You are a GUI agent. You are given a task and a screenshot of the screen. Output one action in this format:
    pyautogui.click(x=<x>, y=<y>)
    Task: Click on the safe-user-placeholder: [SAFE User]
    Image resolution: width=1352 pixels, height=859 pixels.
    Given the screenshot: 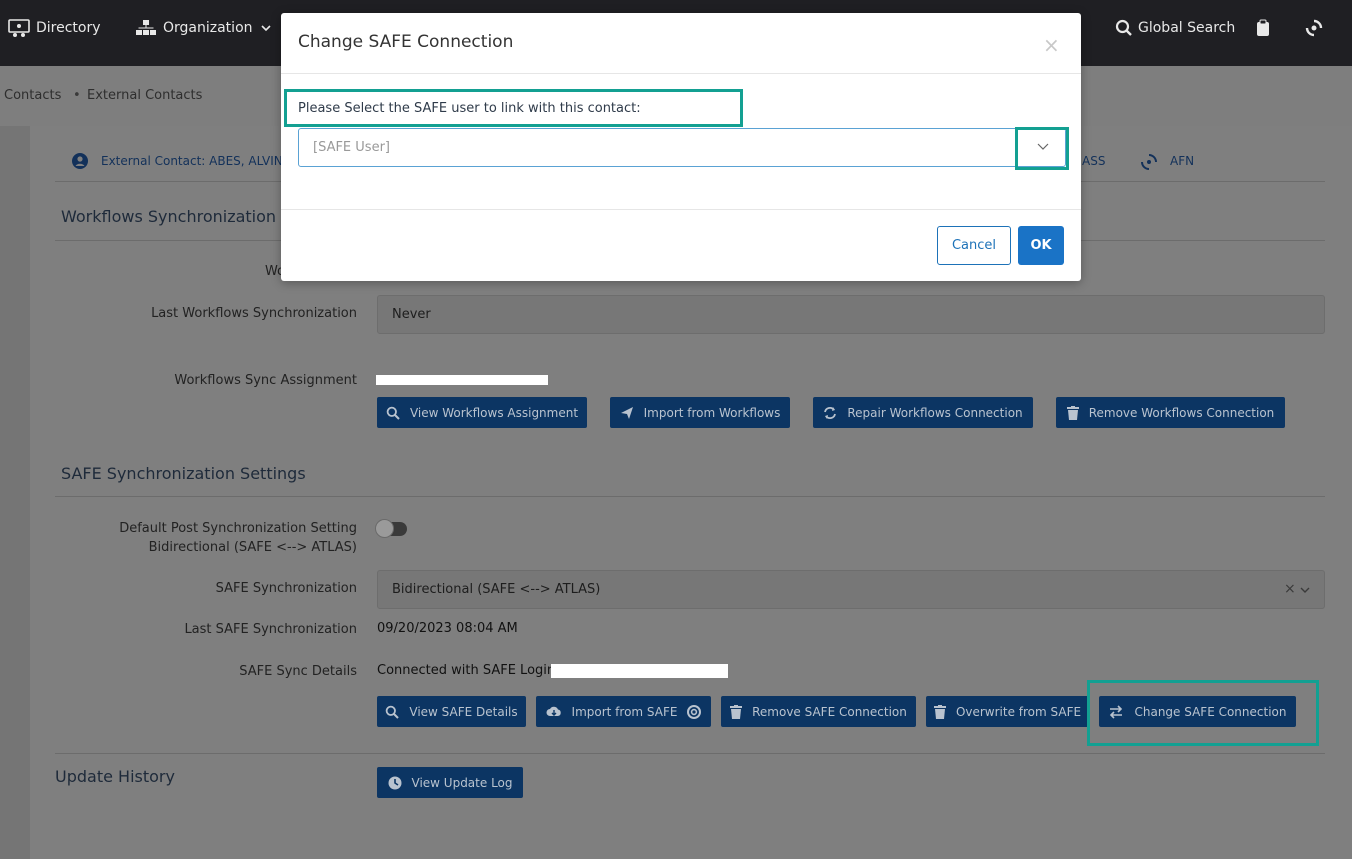 What is the action you would take?
    pyautogui.click(x=351, y=147)
    